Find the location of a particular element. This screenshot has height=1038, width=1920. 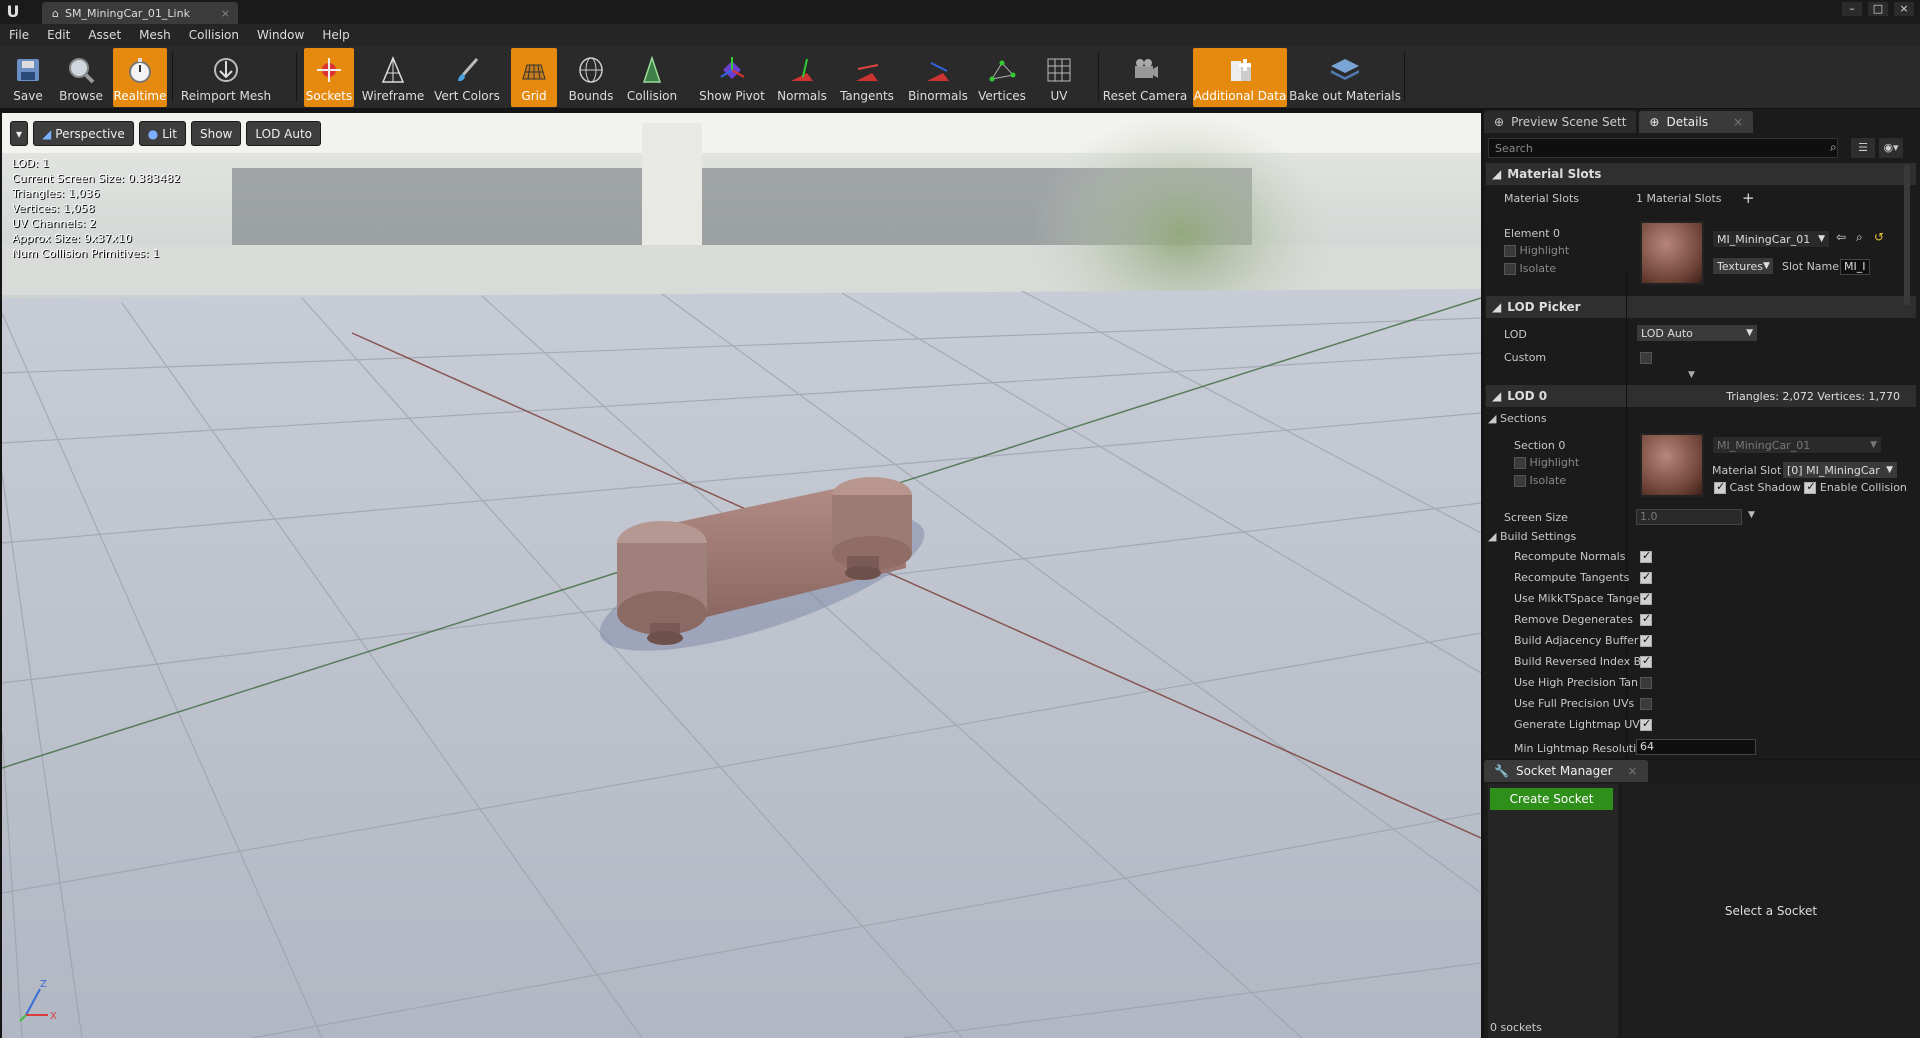

stopwatch-icon is located at coordinates (140, 70).